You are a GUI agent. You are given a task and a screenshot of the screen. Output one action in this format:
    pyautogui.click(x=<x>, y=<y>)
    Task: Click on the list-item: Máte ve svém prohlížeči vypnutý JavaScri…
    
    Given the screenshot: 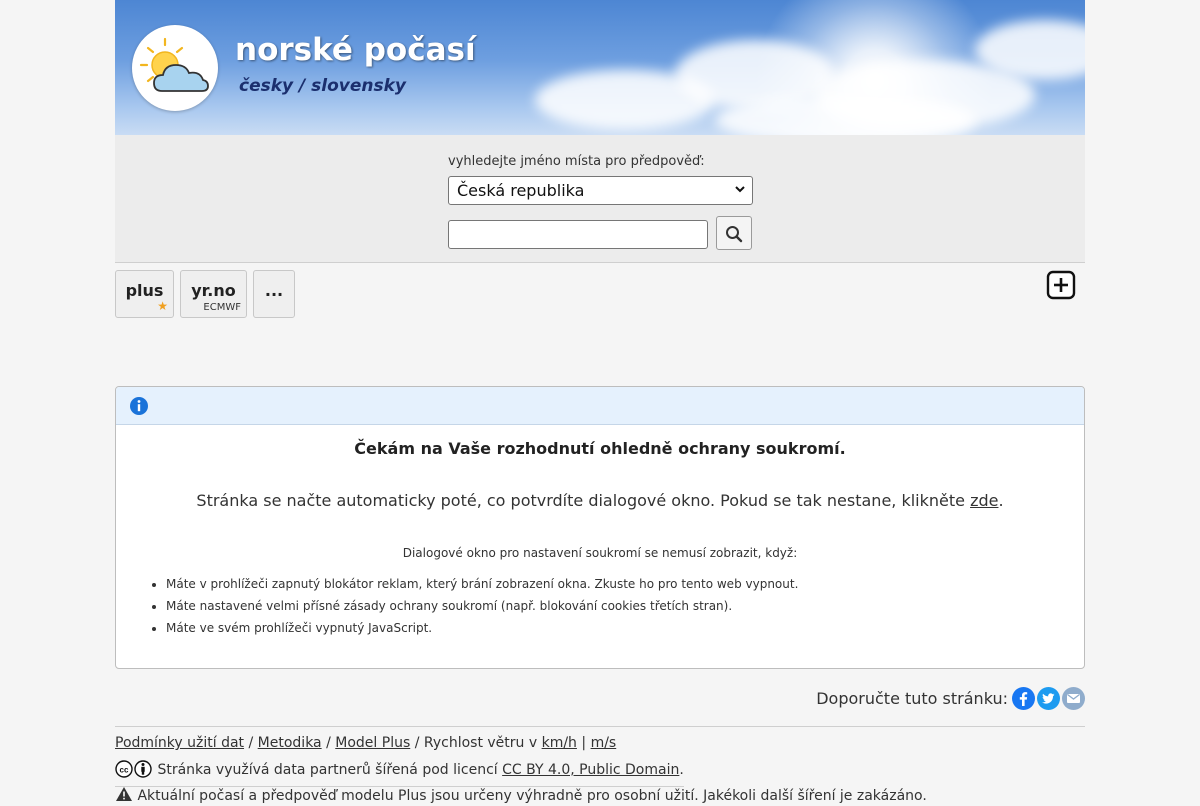 What is the action you would take?
    pyautogui.click(x=482, y=628)
    